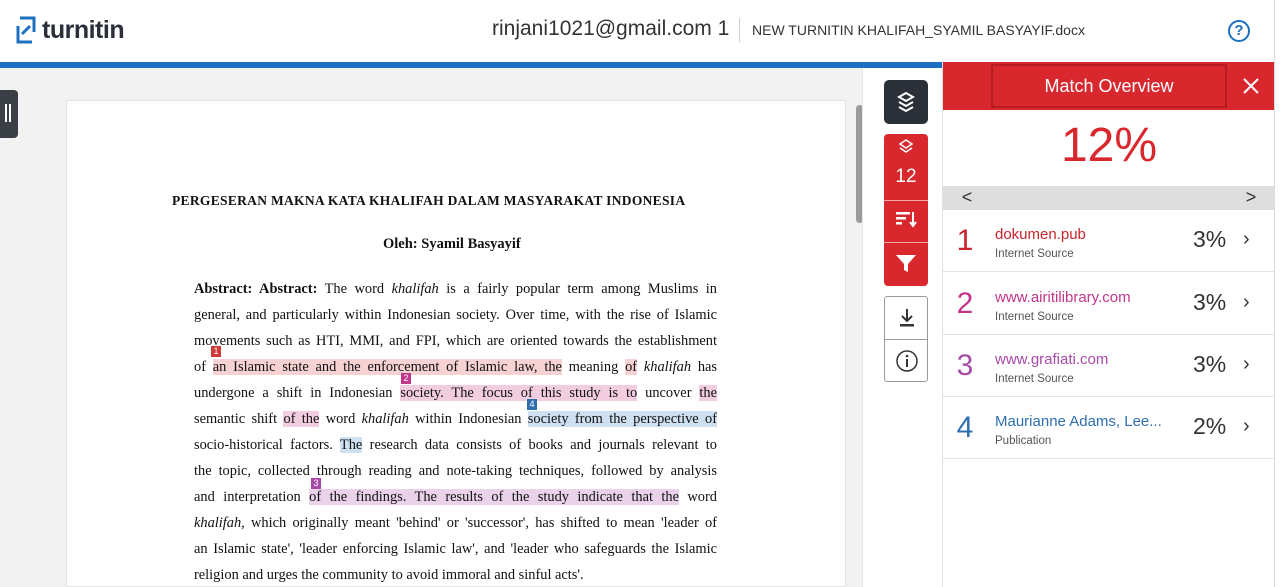  Describe the element at coordinates (297, 393) in the screenshot. I see `text-span: undergone a shift in Indonesian` at that location.